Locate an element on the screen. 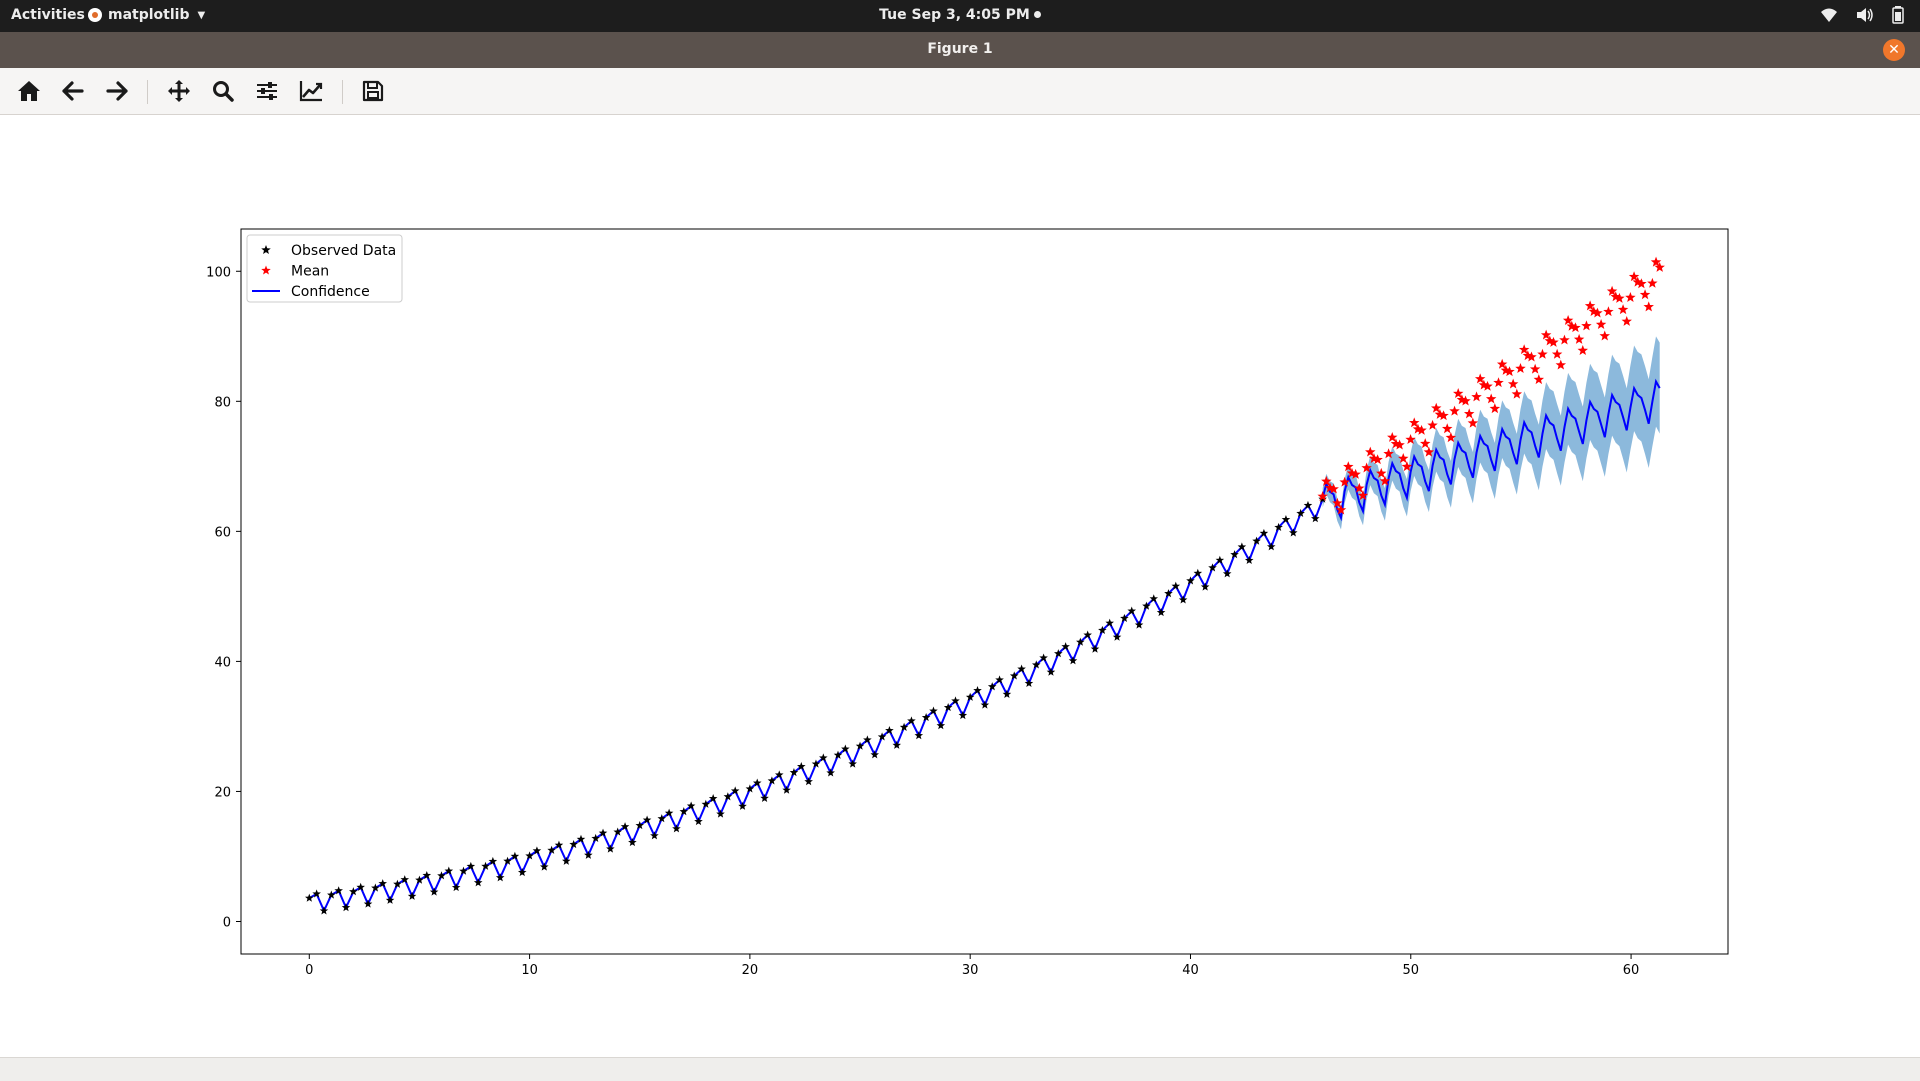 Image resolution: width=1920 pixels, height=1081 pixels. home-button is located at coordinates (29, 91).